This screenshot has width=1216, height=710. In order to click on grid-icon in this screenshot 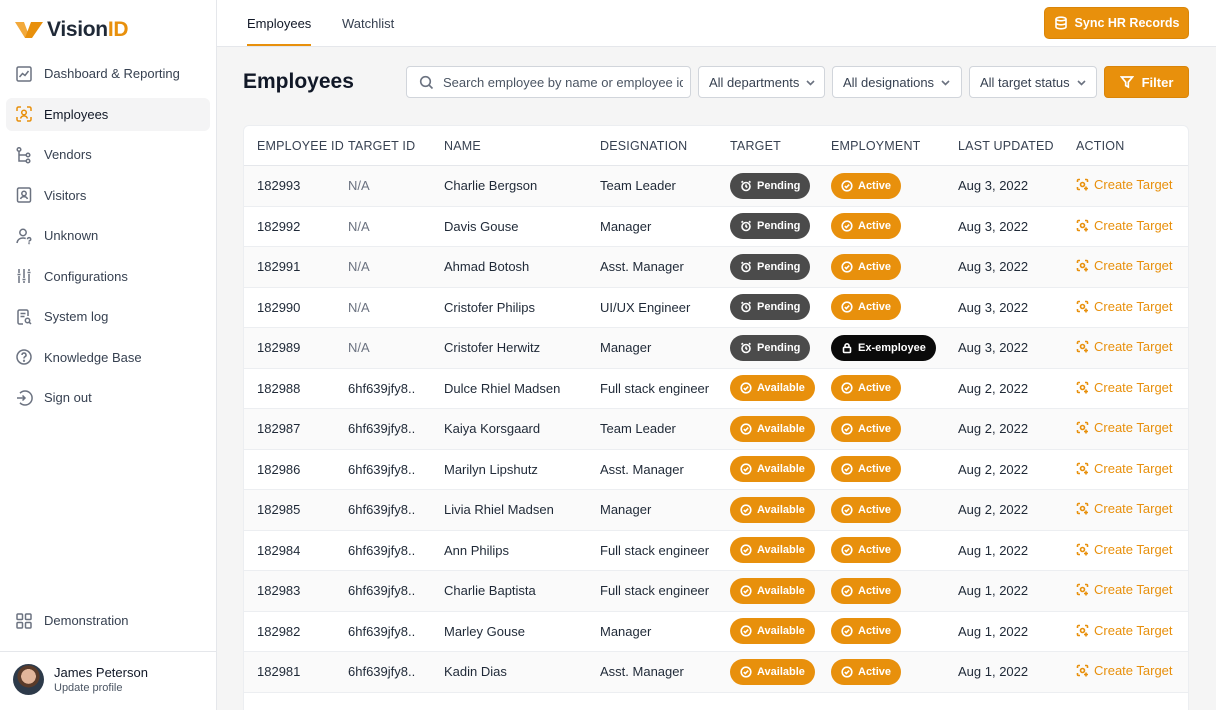, I will do `click(24, 620)`.